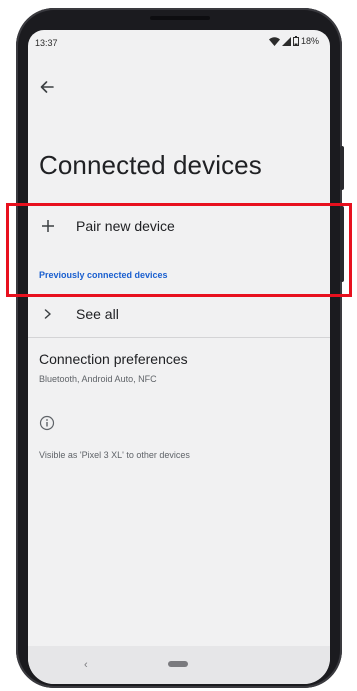 The width and height of the screenshot is (357, 691). I want to click on chevron-right-icon, so click(48, 314).